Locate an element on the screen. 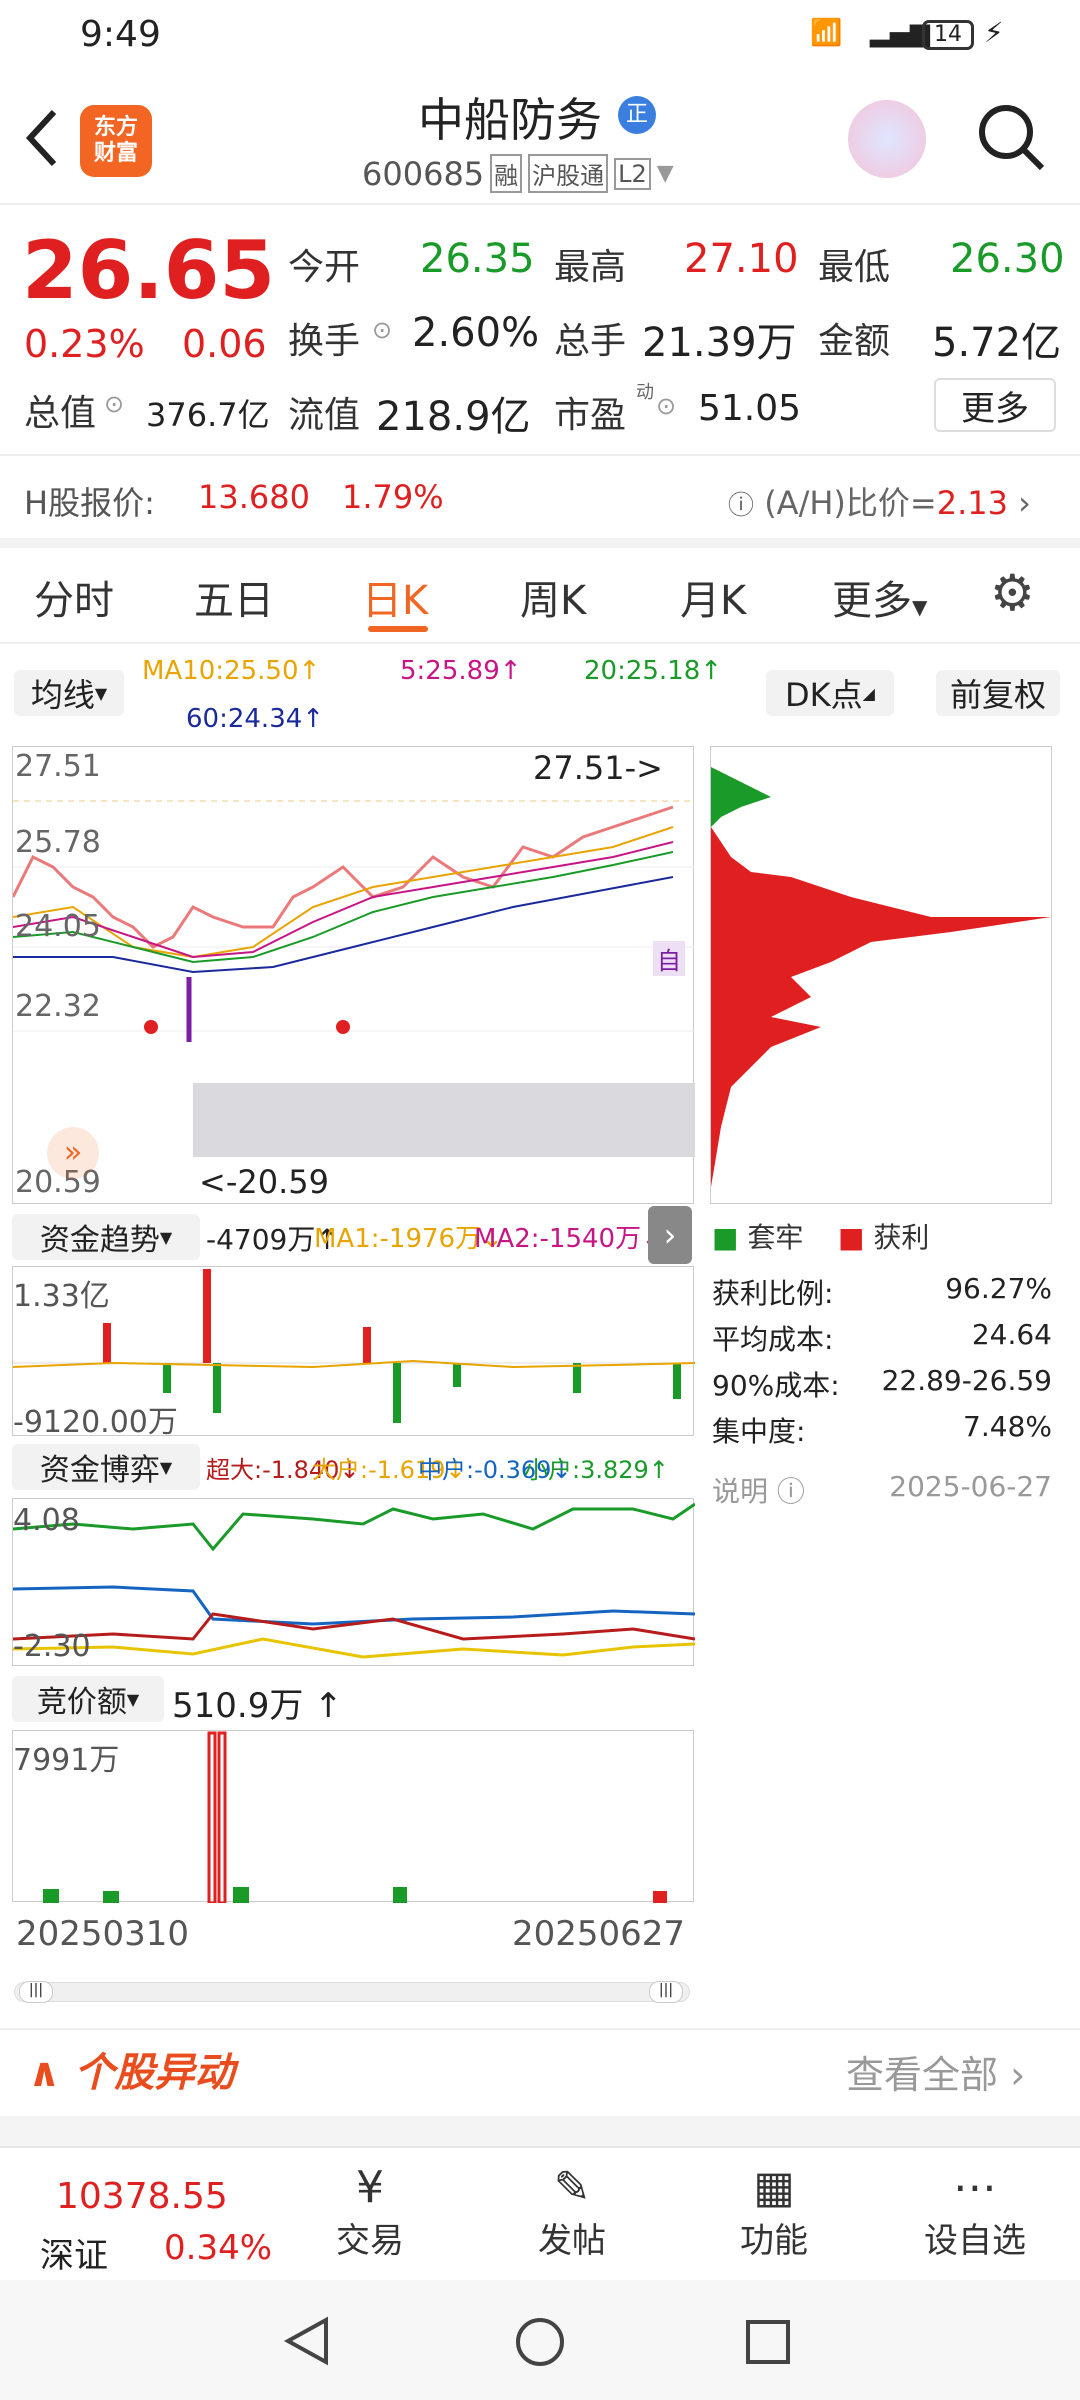 The image size is (1080, 2400). verified-badge: 正 is located at coordinates (637, 115).